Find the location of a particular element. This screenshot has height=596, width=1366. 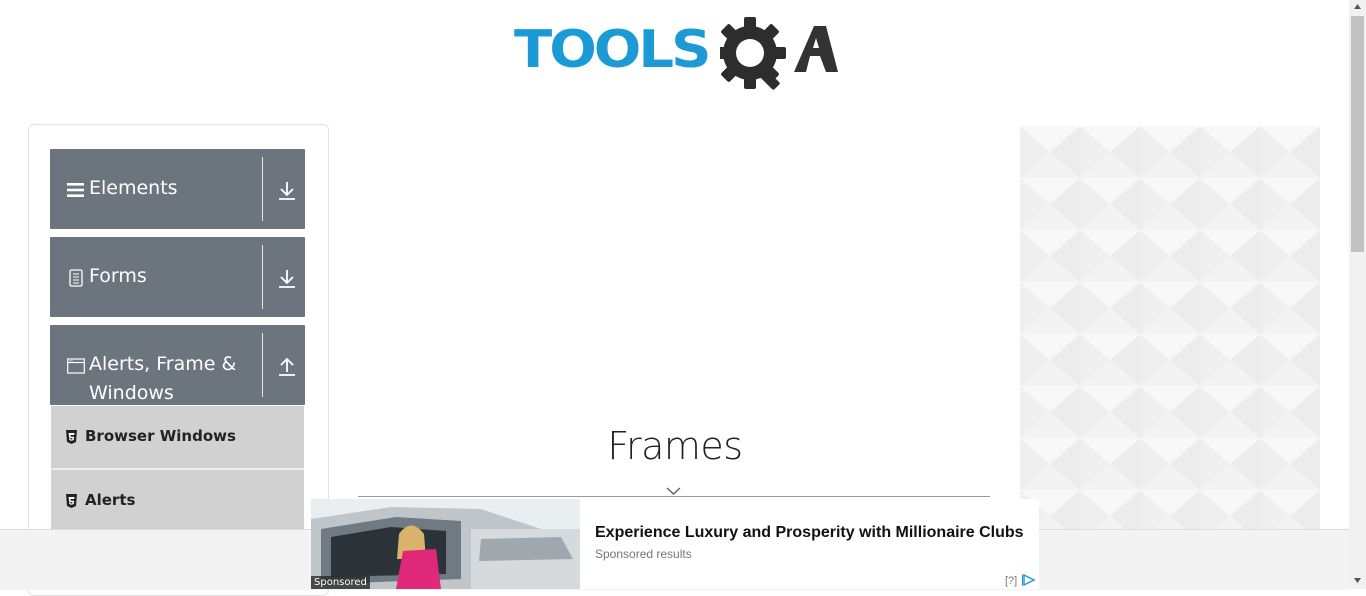

menu-item-browser-windows: Browser Windows is located at coordinates (177, 438).